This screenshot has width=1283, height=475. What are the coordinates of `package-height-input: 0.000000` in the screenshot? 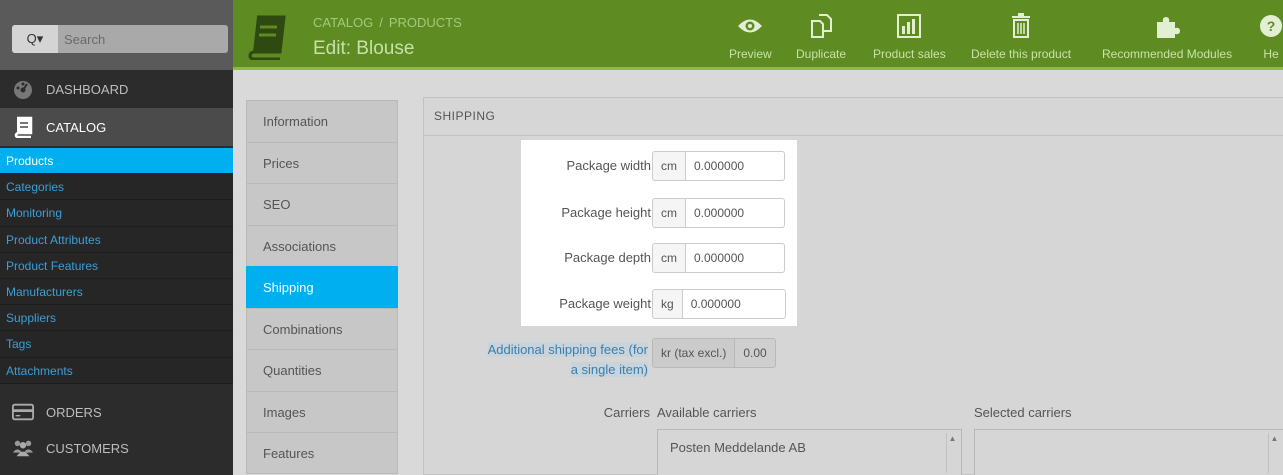 It's located at (735, 213).